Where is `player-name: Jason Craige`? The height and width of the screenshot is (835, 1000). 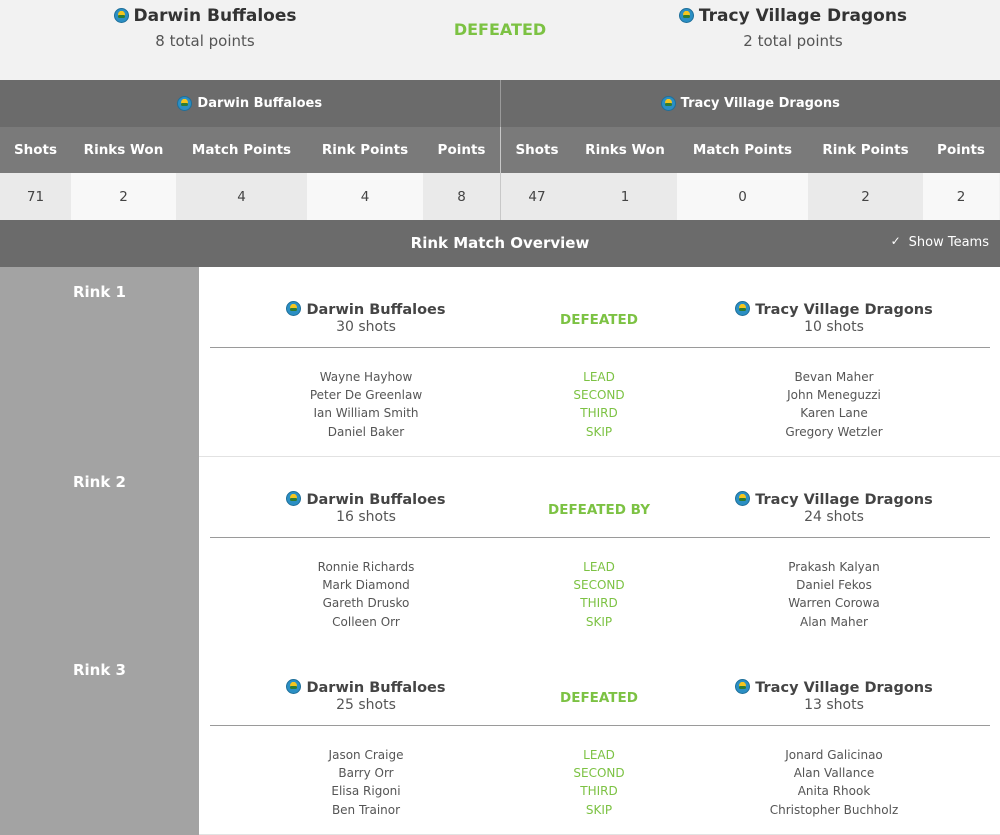 player-name: Jason Craige is located at coordinates (366, 755).